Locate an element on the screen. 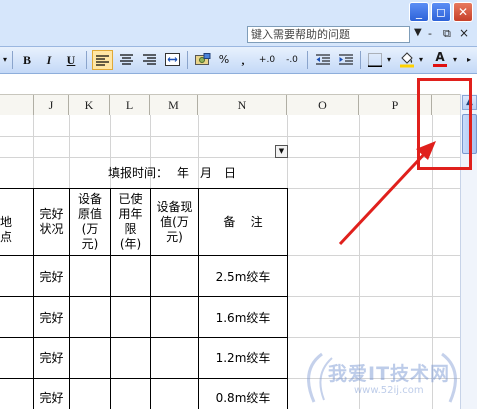 The image size is (477, 409). watermark: 我爱IT技术网 www.52ij.com is located at coordinates (382, 378).